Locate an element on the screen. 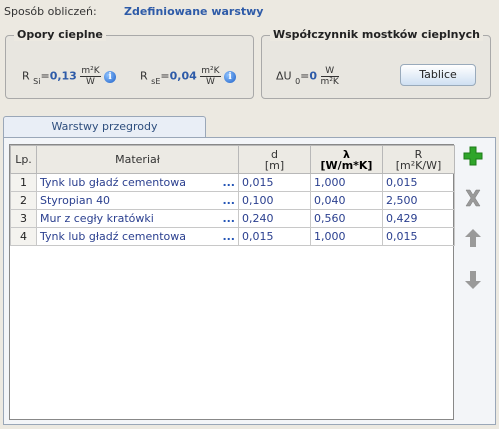  rsi-info-icon: i is located at coordinates (110, 76).